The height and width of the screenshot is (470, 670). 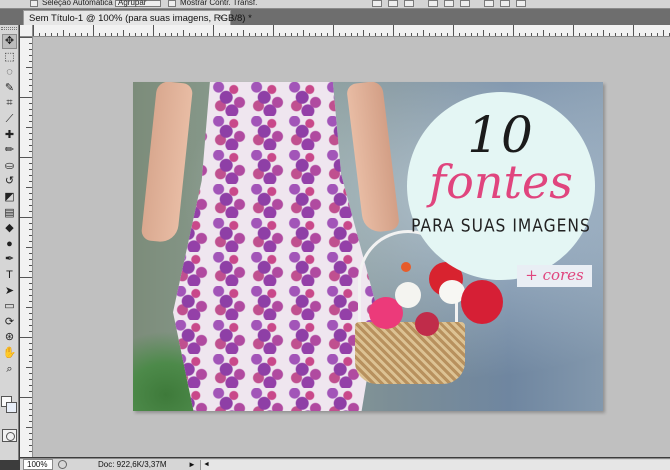 What do you see at coordinates (9, 135) in the screenshot?
I see `healing-brush-tool-icon: ✚` at bounding box center [9, 135].